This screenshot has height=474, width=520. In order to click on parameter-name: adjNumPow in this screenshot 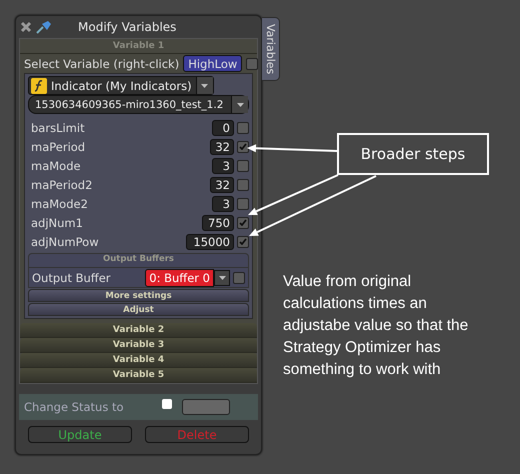, I will do `click(65, 241)`.